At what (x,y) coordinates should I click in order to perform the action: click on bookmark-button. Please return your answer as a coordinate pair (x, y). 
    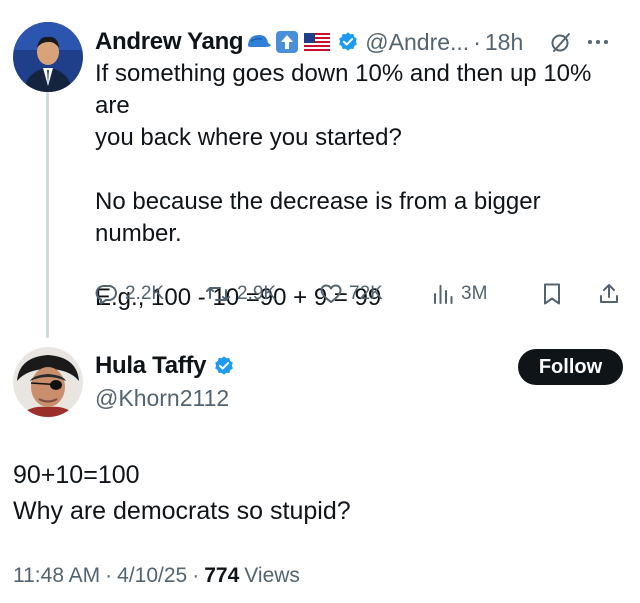
    Looking at the image, I should click on (552, 294).